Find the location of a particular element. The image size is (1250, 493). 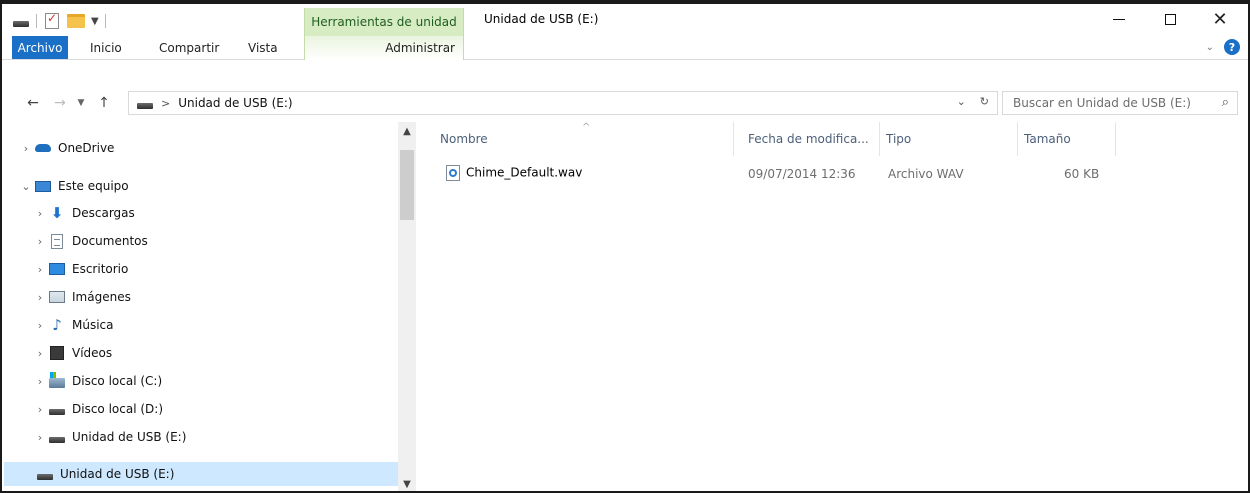

column-header-label: Nombre is located at coordinates (464, 139).